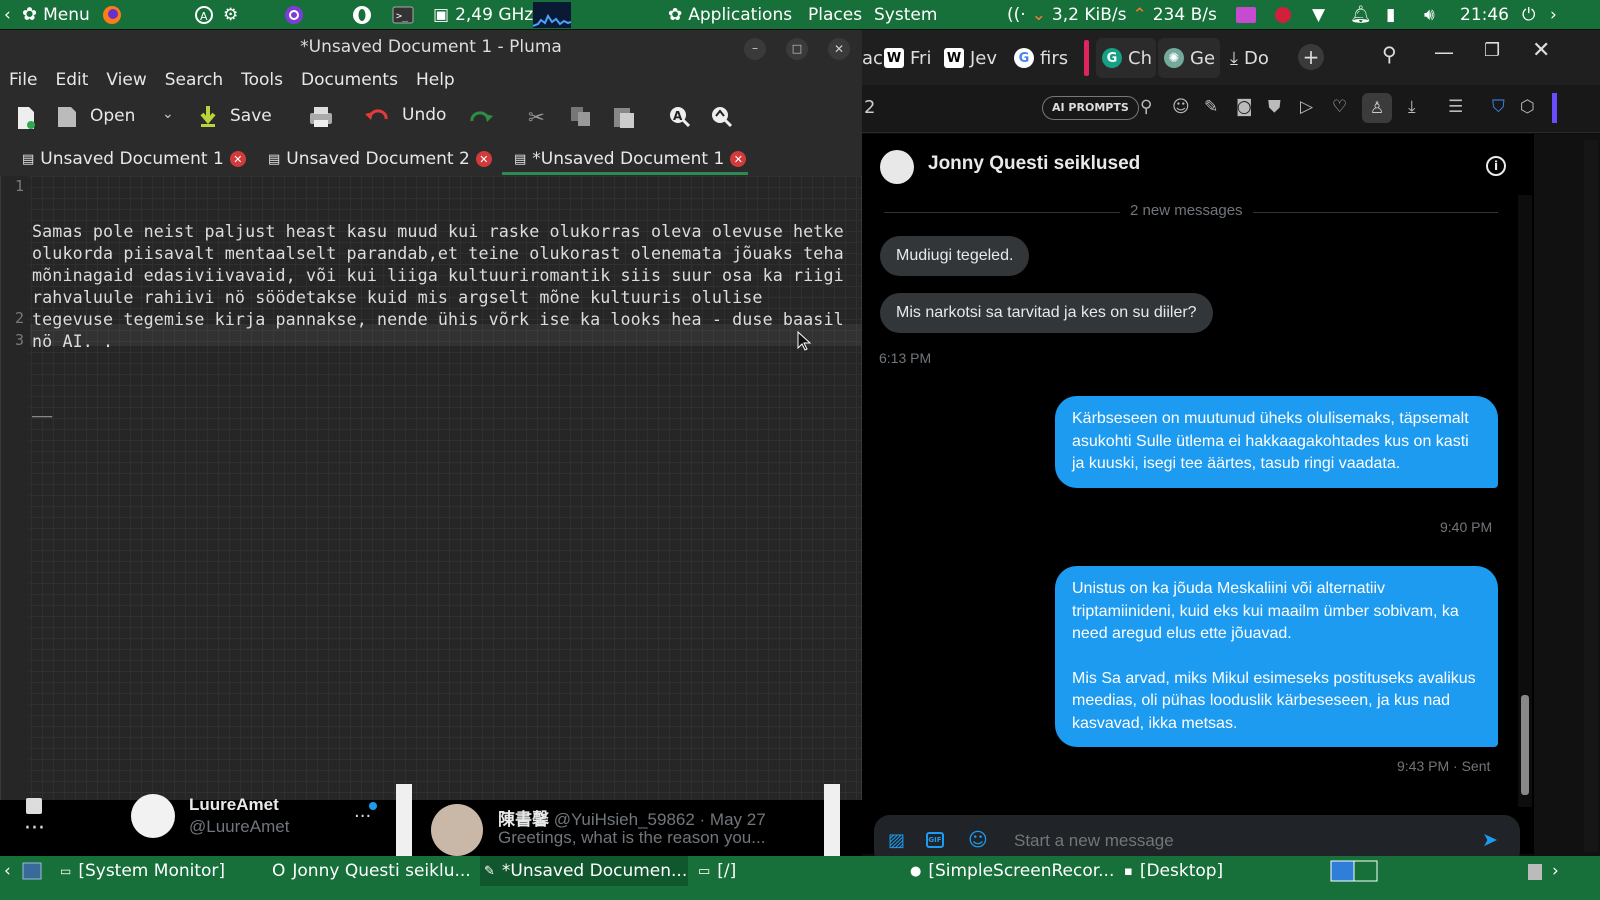  I want to click on chat-scrollbar-thumb, so click(1525, 745).